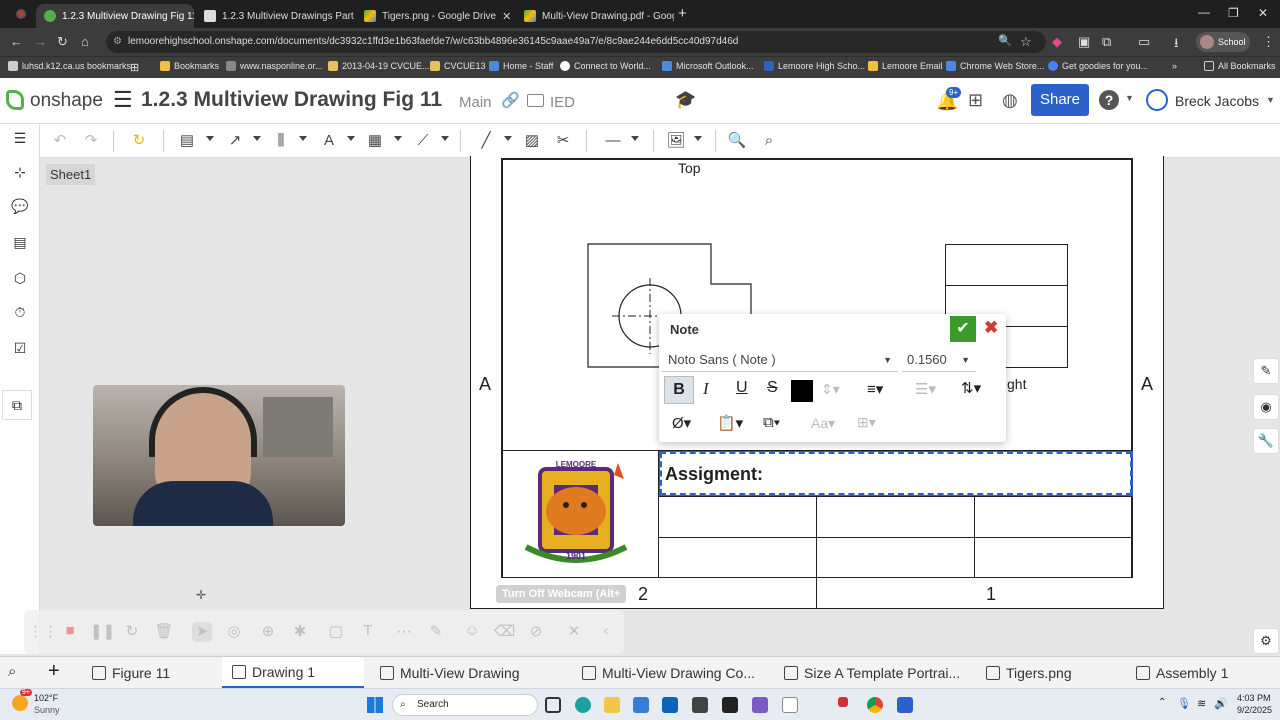  I want to click on reload-icon: ↻, so click(62, 42).